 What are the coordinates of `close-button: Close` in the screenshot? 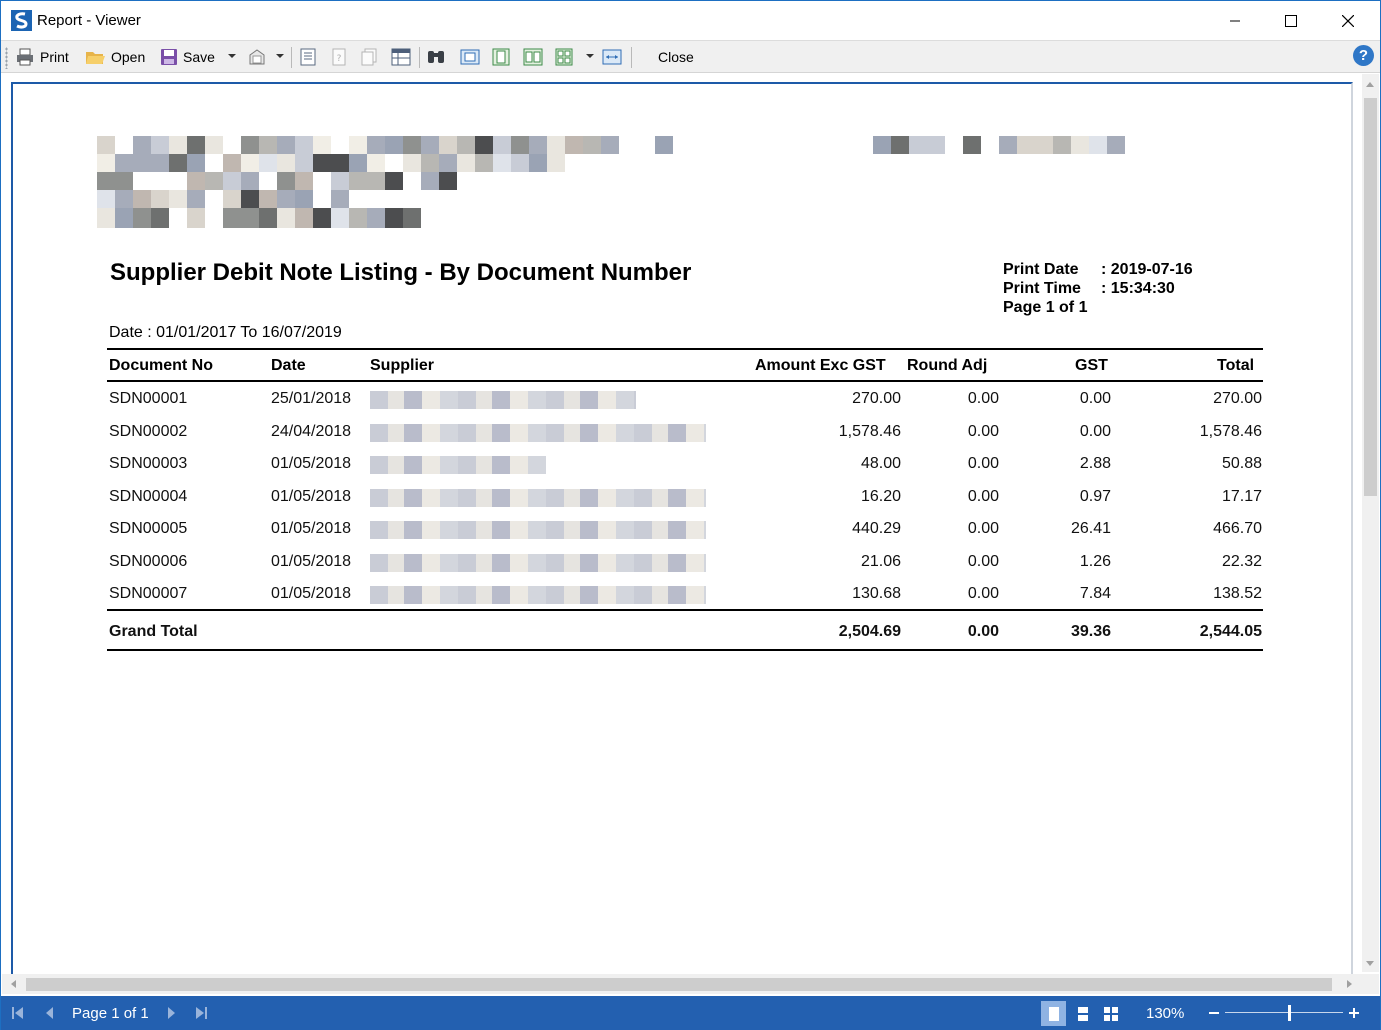 It's located at (676, 57).